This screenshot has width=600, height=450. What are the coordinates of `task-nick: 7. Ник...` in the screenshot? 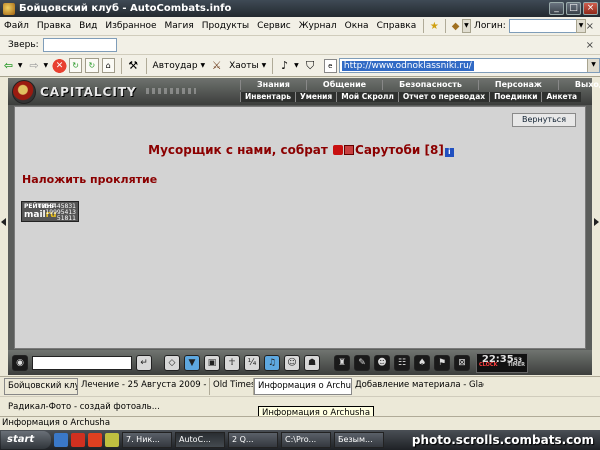 It's located at (147, 440).